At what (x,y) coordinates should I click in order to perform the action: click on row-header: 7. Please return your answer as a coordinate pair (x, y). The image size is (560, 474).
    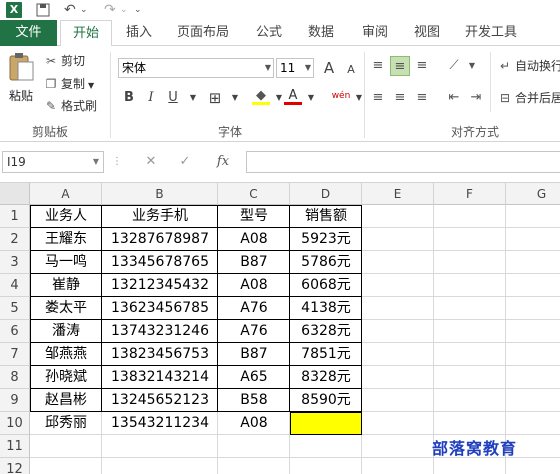
    Looking at the image, I should click on (15, 354).